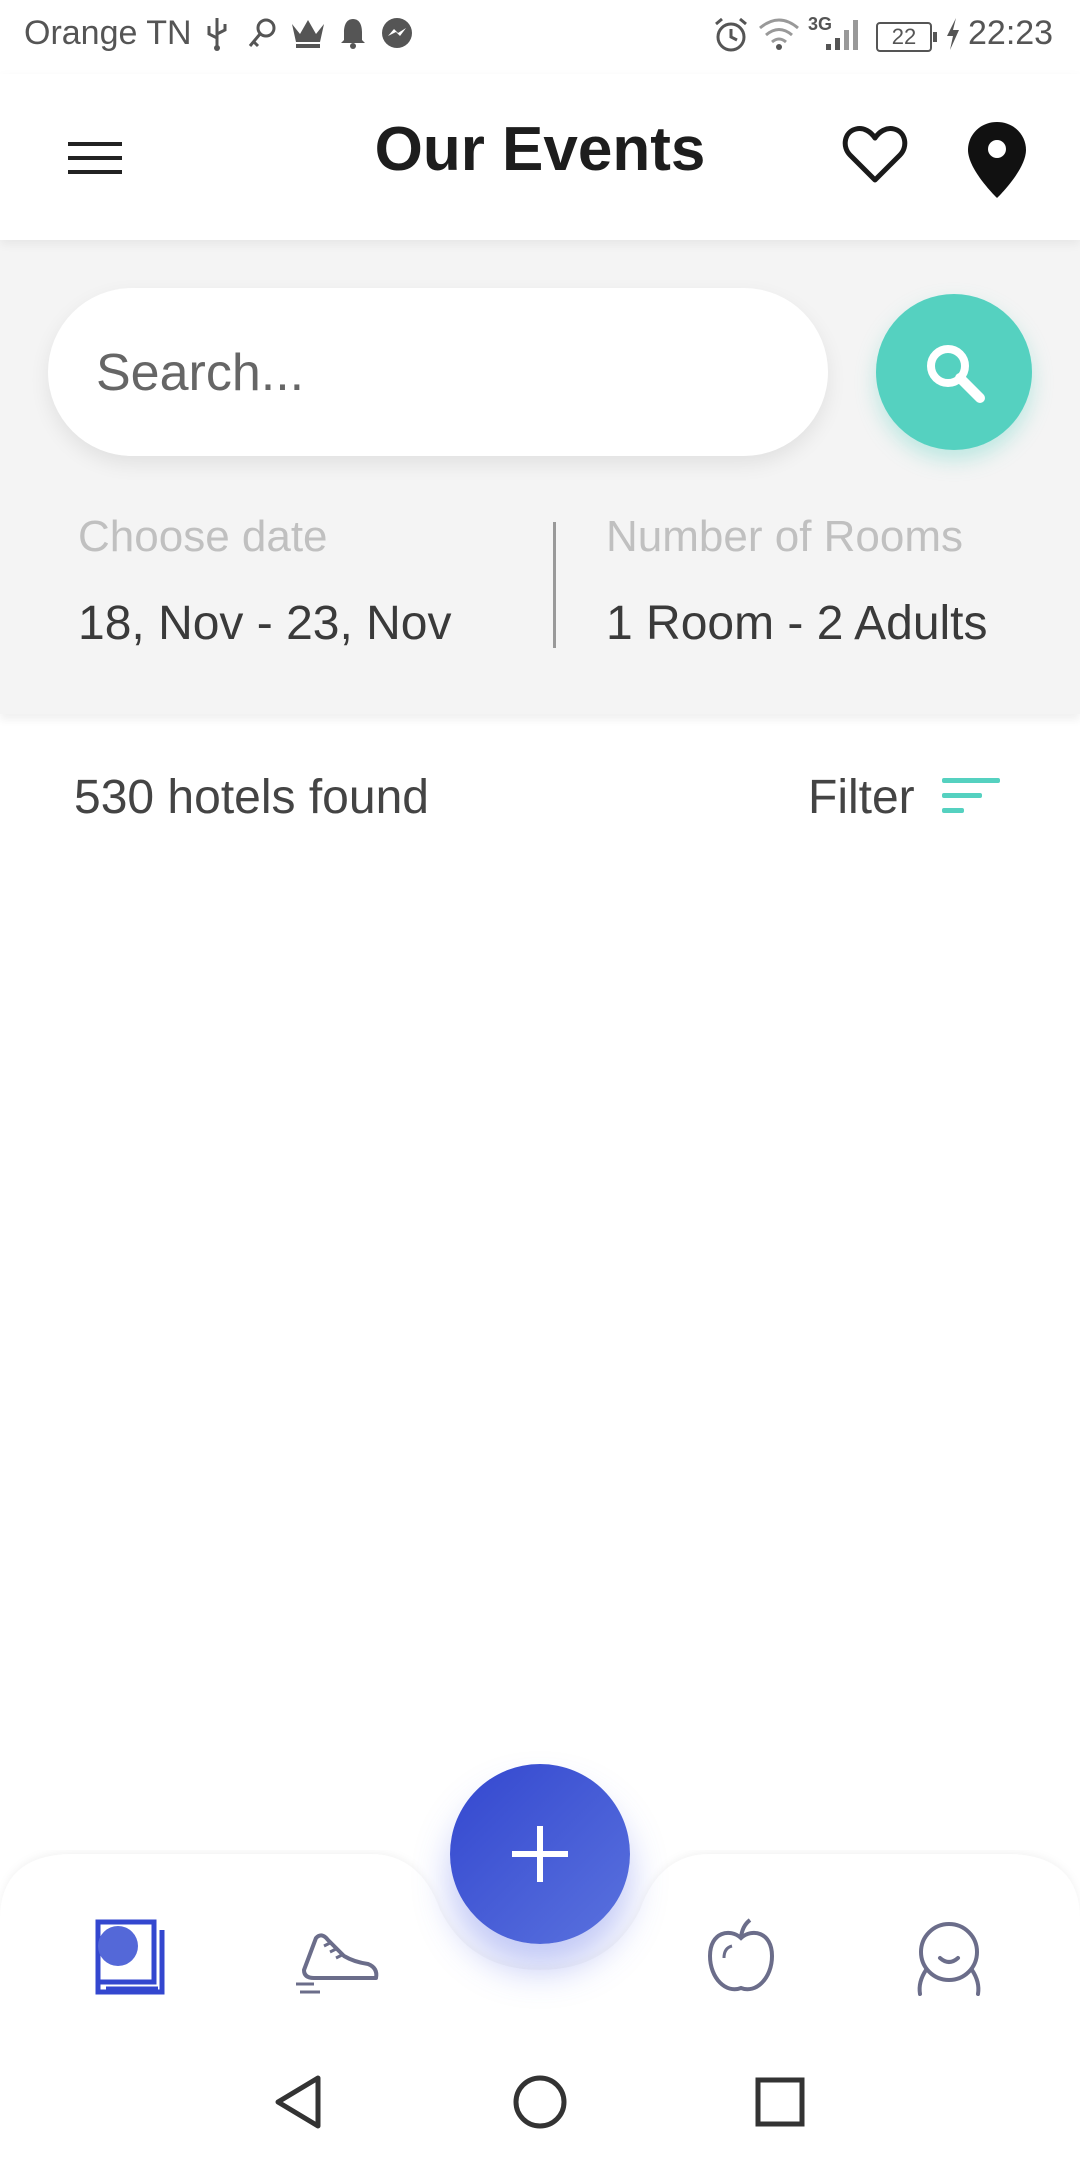 The width and height of the screenshot is (1080, 2160). I want to click on add-button, so click(540, 1854).